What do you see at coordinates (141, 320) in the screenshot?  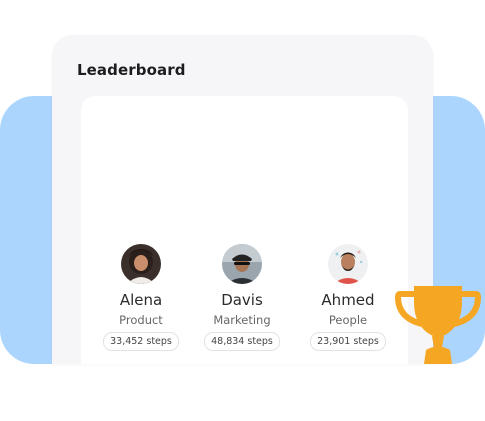 I see `entry-department: Product` at bounding box center [141, 320].